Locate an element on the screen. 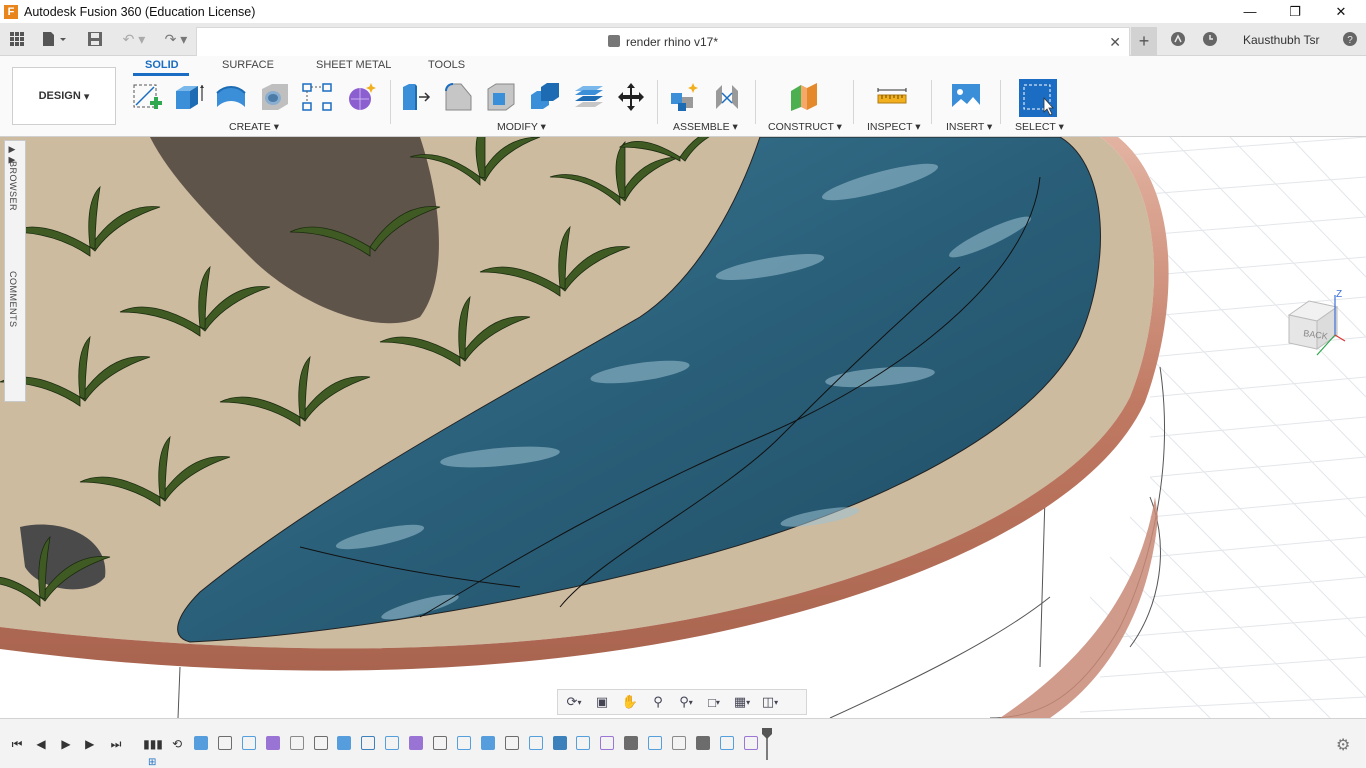 The image size is (1366, 768). revolve-icon is located at coordinates (231, 97).